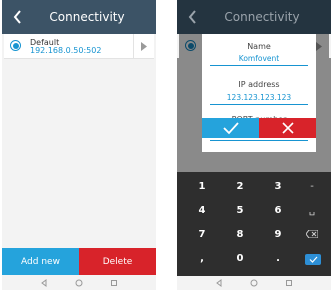 This screenshot has width=333, height=290. Describe the element at coordinates (240, 186) in the screenshot. I see `key-2: 2` at that location.